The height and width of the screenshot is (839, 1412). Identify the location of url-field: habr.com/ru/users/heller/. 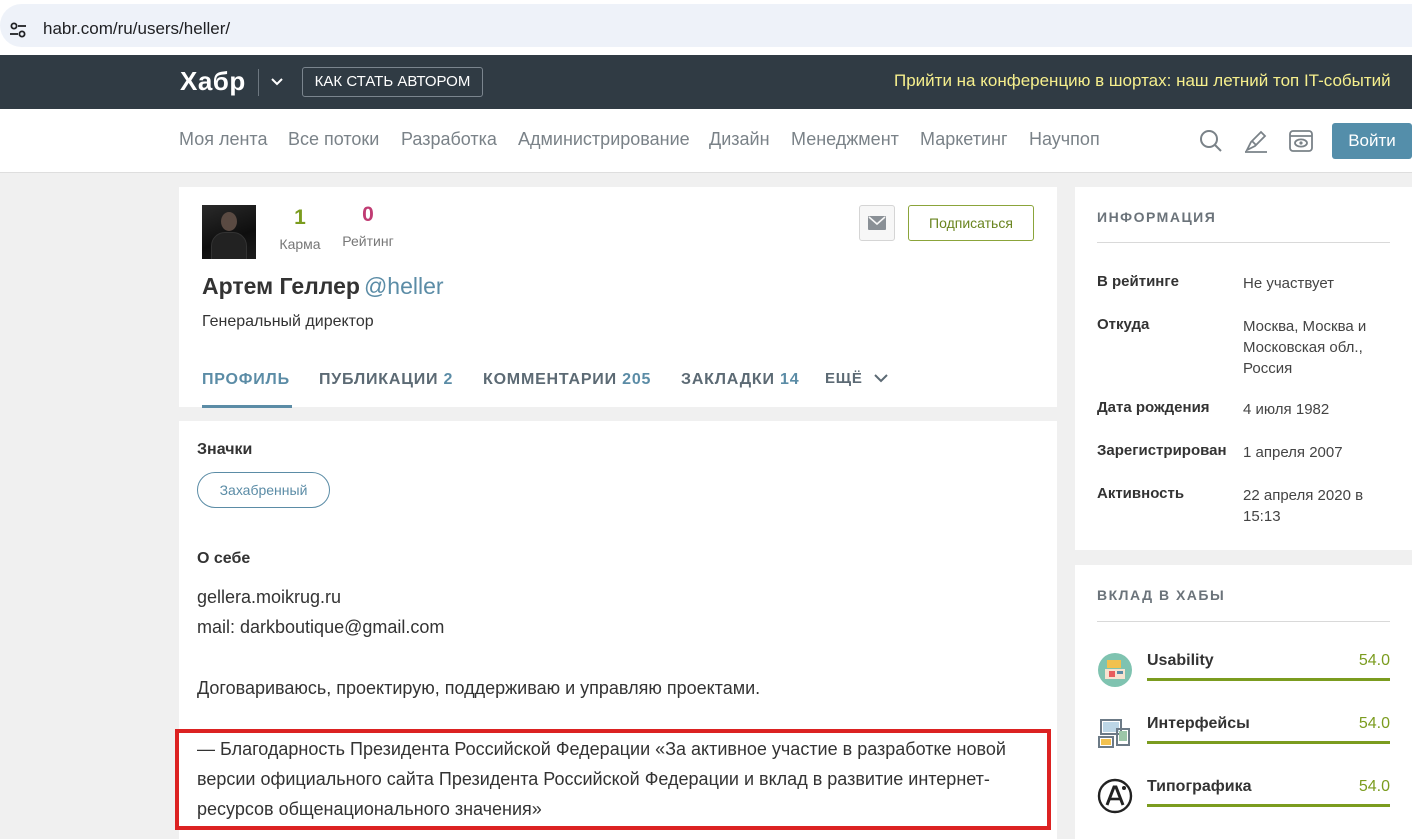
(706, 25).